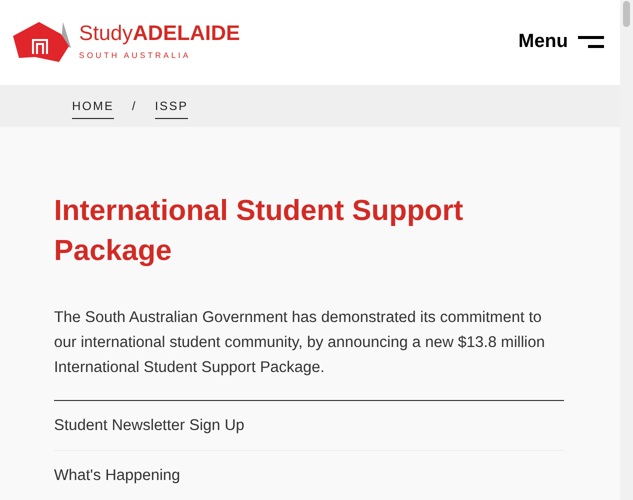 Image resolution: width=633 pixels, height=500 pixels. I want to click on nav-link: What's Happening, so click(117, 475).